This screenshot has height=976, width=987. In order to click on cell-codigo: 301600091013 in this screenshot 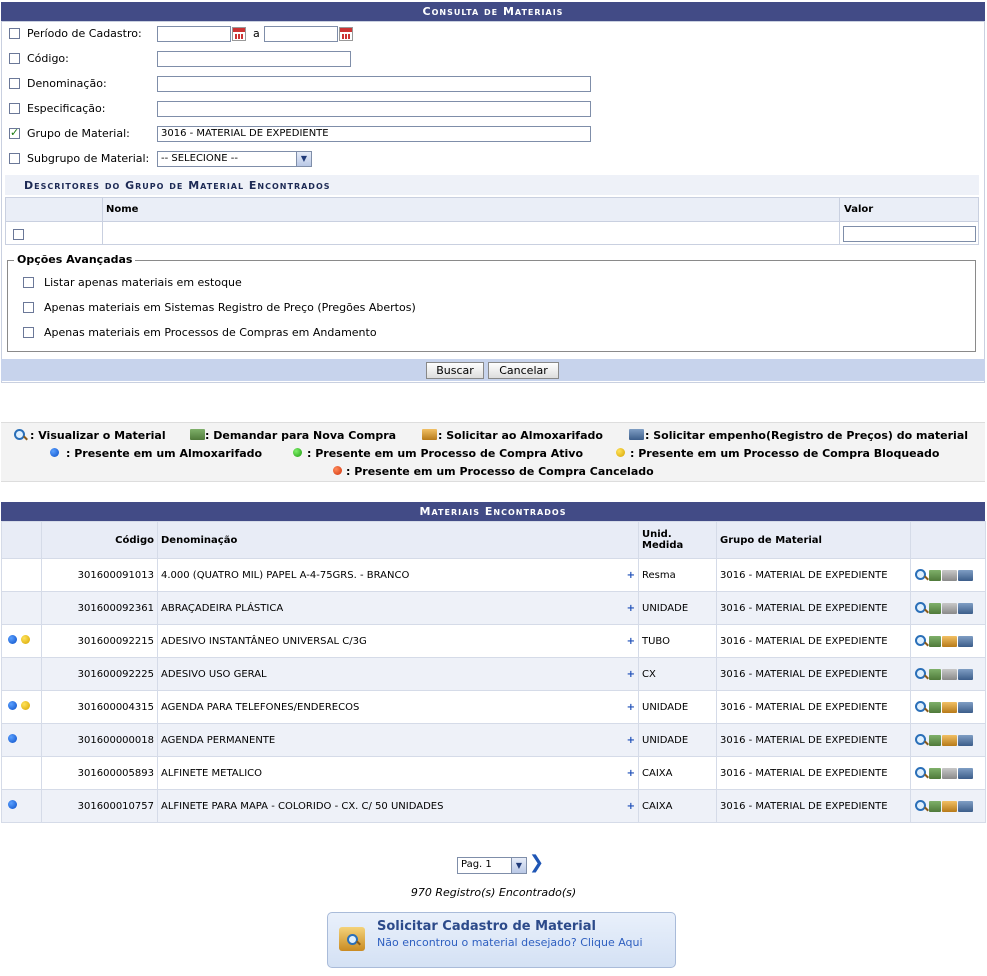, I will do `click(99, 575)`.